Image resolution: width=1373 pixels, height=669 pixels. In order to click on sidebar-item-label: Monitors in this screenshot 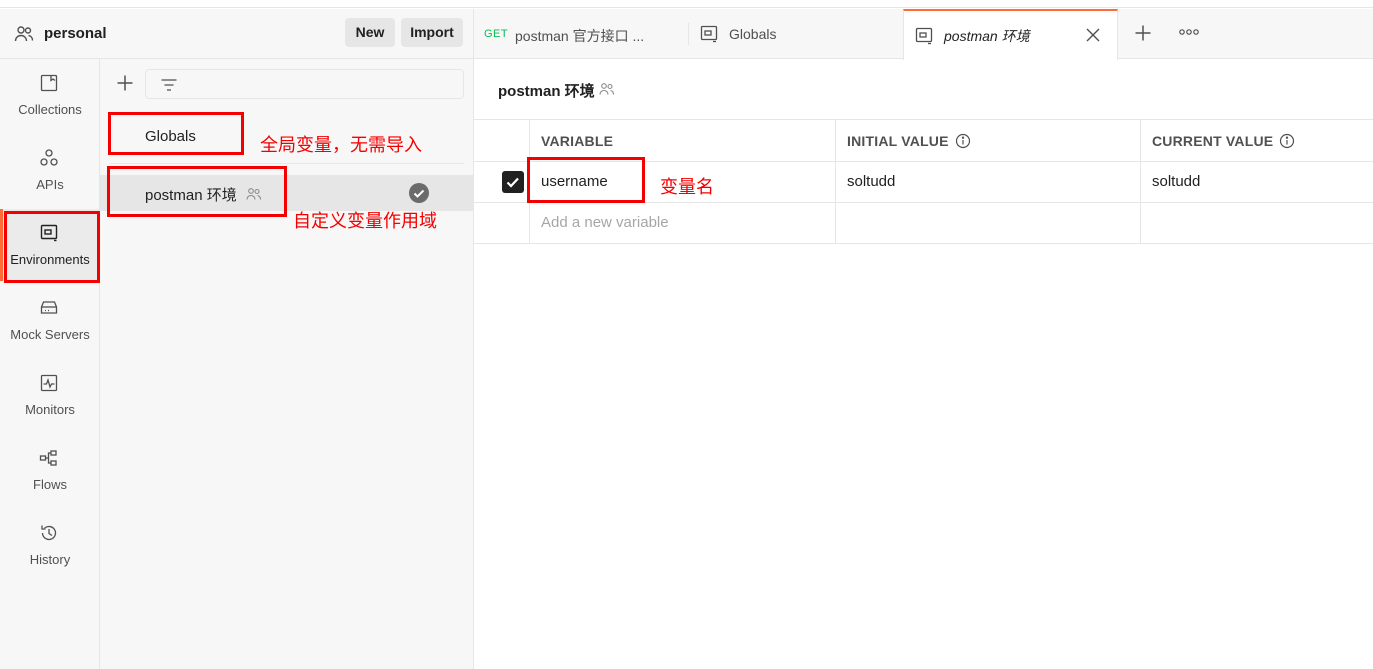, I will do `click(50, 409)`.